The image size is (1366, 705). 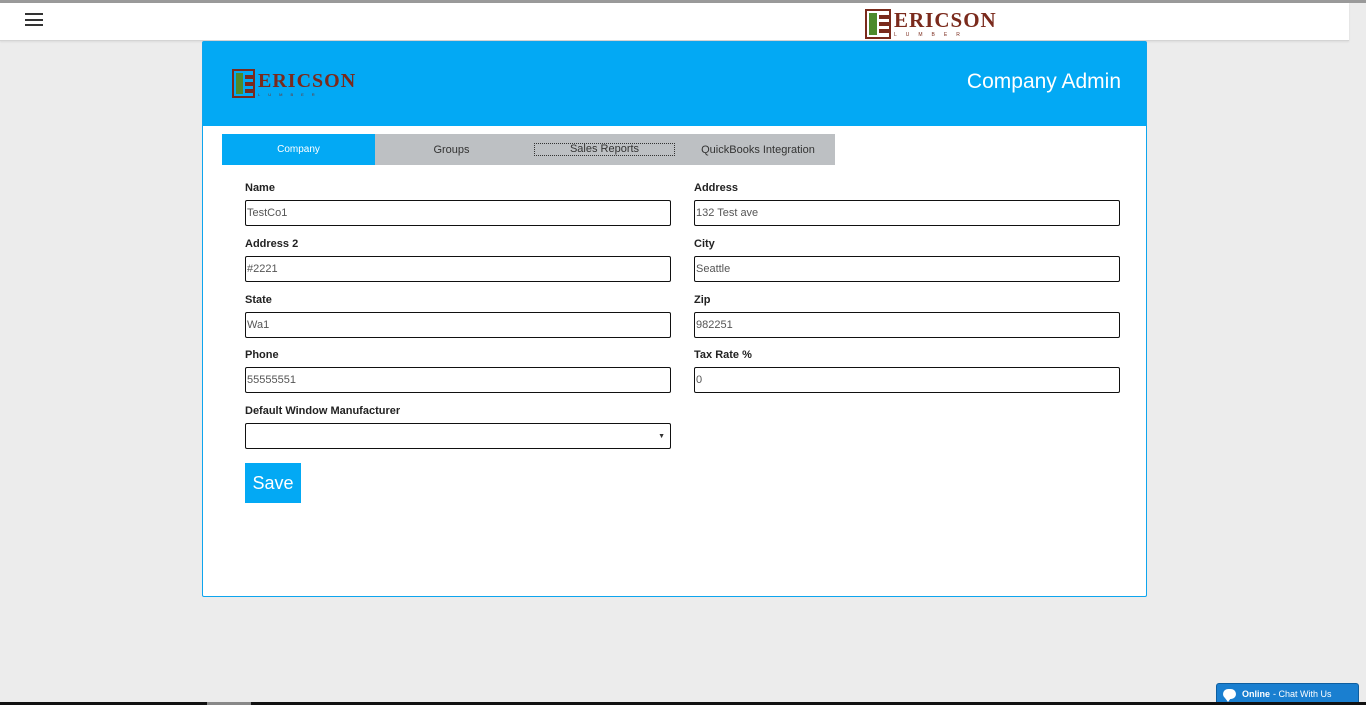 I want to click on zip-input, so click(x=907, y=325).